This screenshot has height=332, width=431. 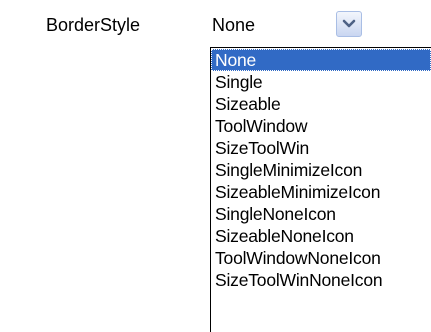 What do you see at coordinates (321, 236) in the screenshot?
I see `option-sizeablenoneicon: SizeableNoneIcon` at bounding box center [321, 236].